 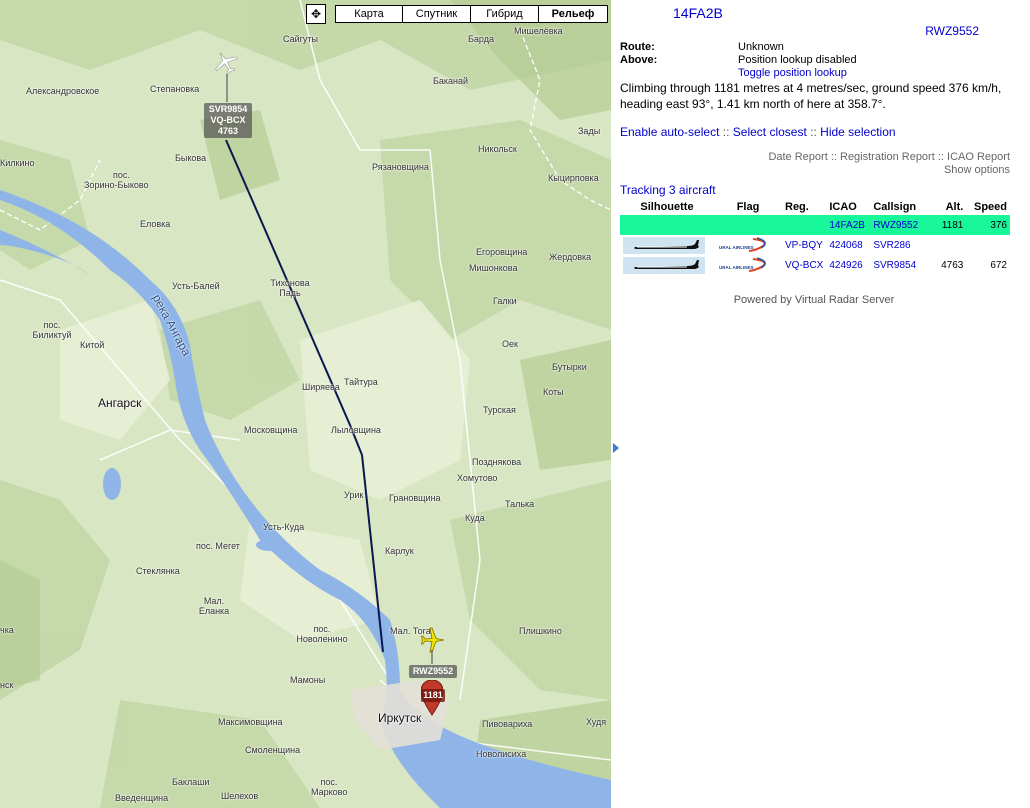 I want to click on flag-cell, so click(x=748, y=225).